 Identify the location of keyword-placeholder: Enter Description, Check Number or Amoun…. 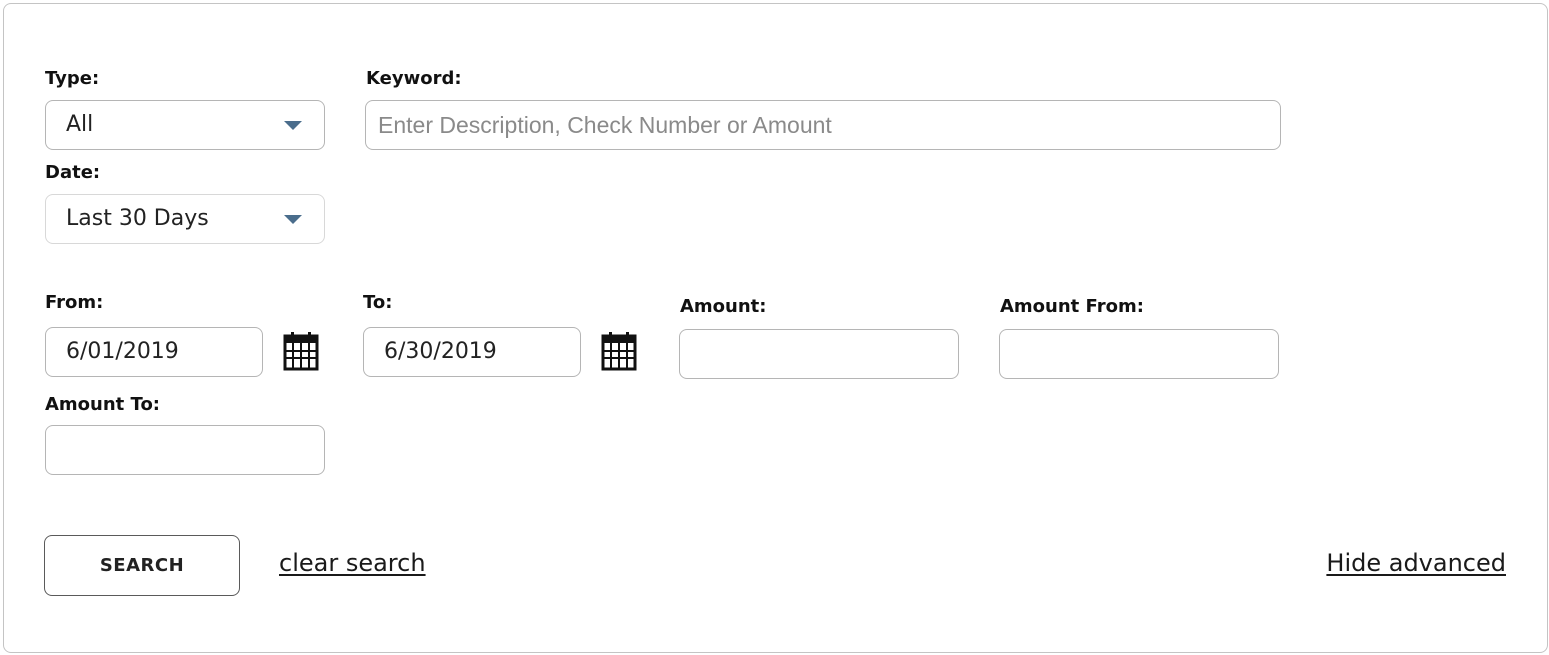
(605, 125).